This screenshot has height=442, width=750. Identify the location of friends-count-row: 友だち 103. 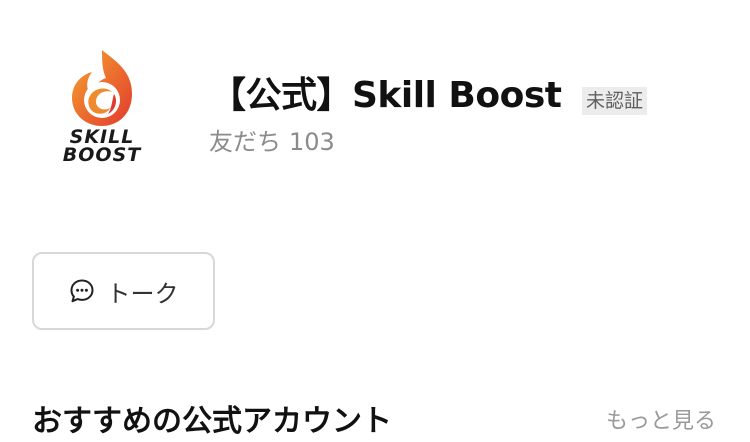
(272, 142).